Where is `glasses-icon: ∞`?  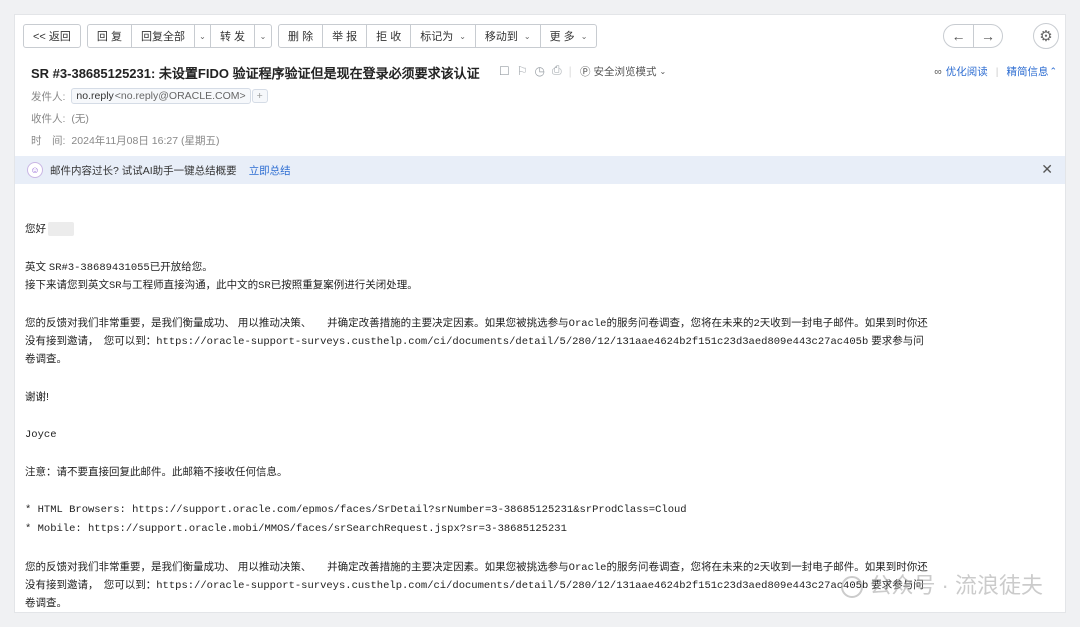 glasses-icon: ∞ is located at coordinates (938, 71).